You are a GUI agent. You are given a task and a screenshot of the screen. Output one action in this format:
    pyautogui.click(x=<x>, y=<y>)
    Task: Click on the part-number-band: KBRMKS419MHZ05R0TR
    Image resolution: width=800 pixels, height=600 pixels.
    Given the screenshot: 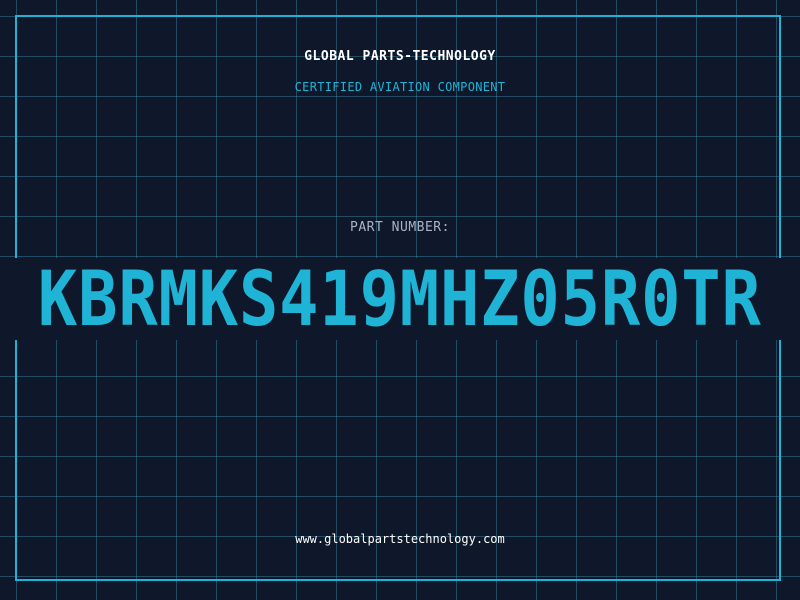 What is the action you would take?
    pyautogui.click(x=400, y=299)
    